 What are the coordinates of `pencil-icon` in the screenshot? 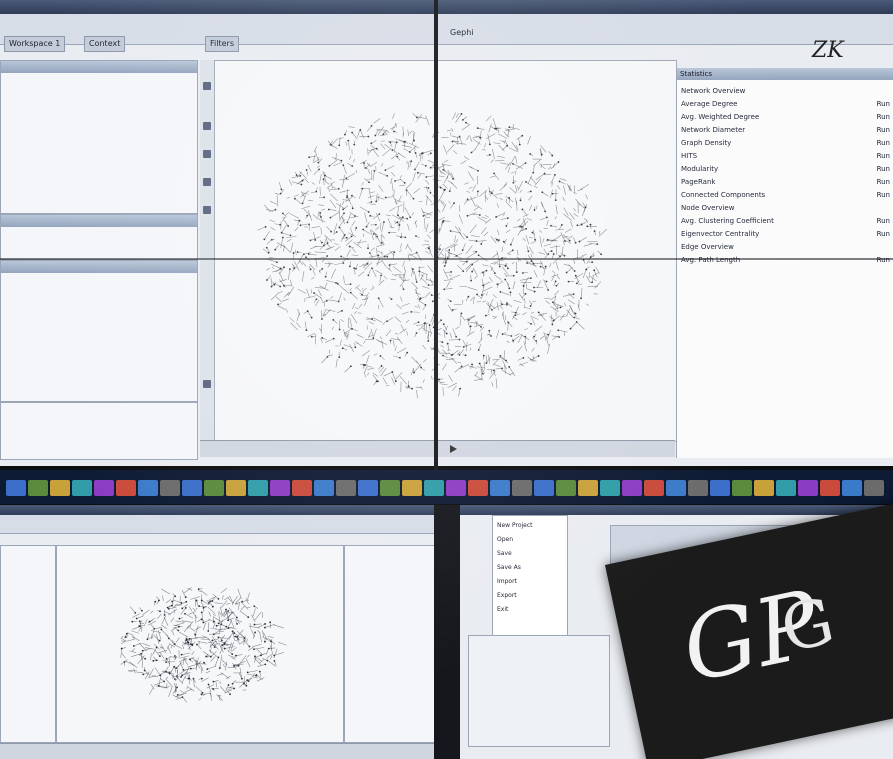 It's located at (207, 86).